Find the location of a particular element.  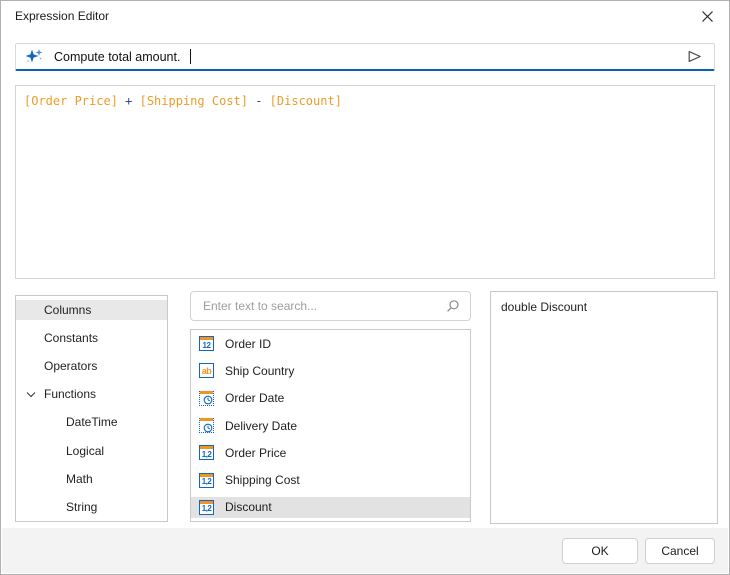

ai-sparkles-icon is located at coordinates (34, 56).